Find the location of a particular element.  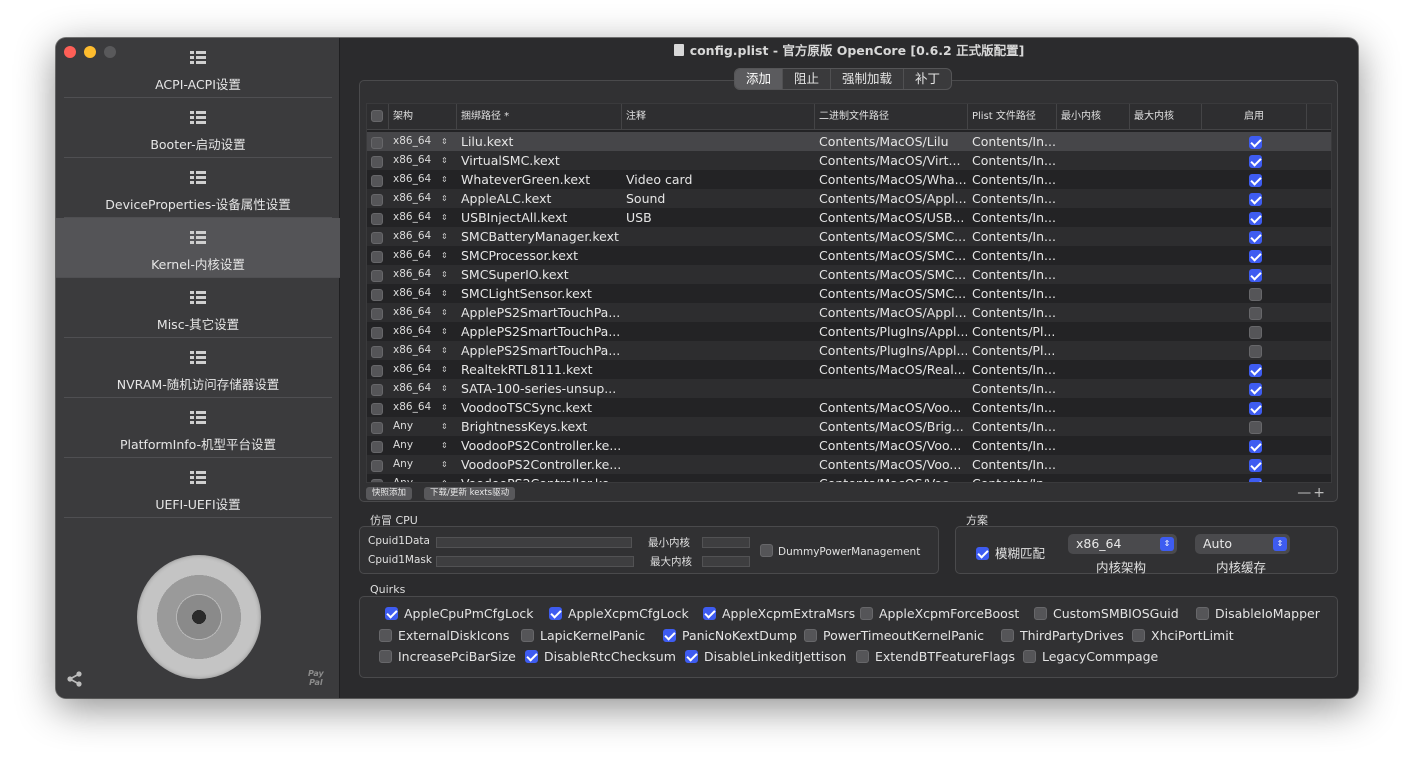

emulate-max-kernel-field is located at coordinates (726, 561).